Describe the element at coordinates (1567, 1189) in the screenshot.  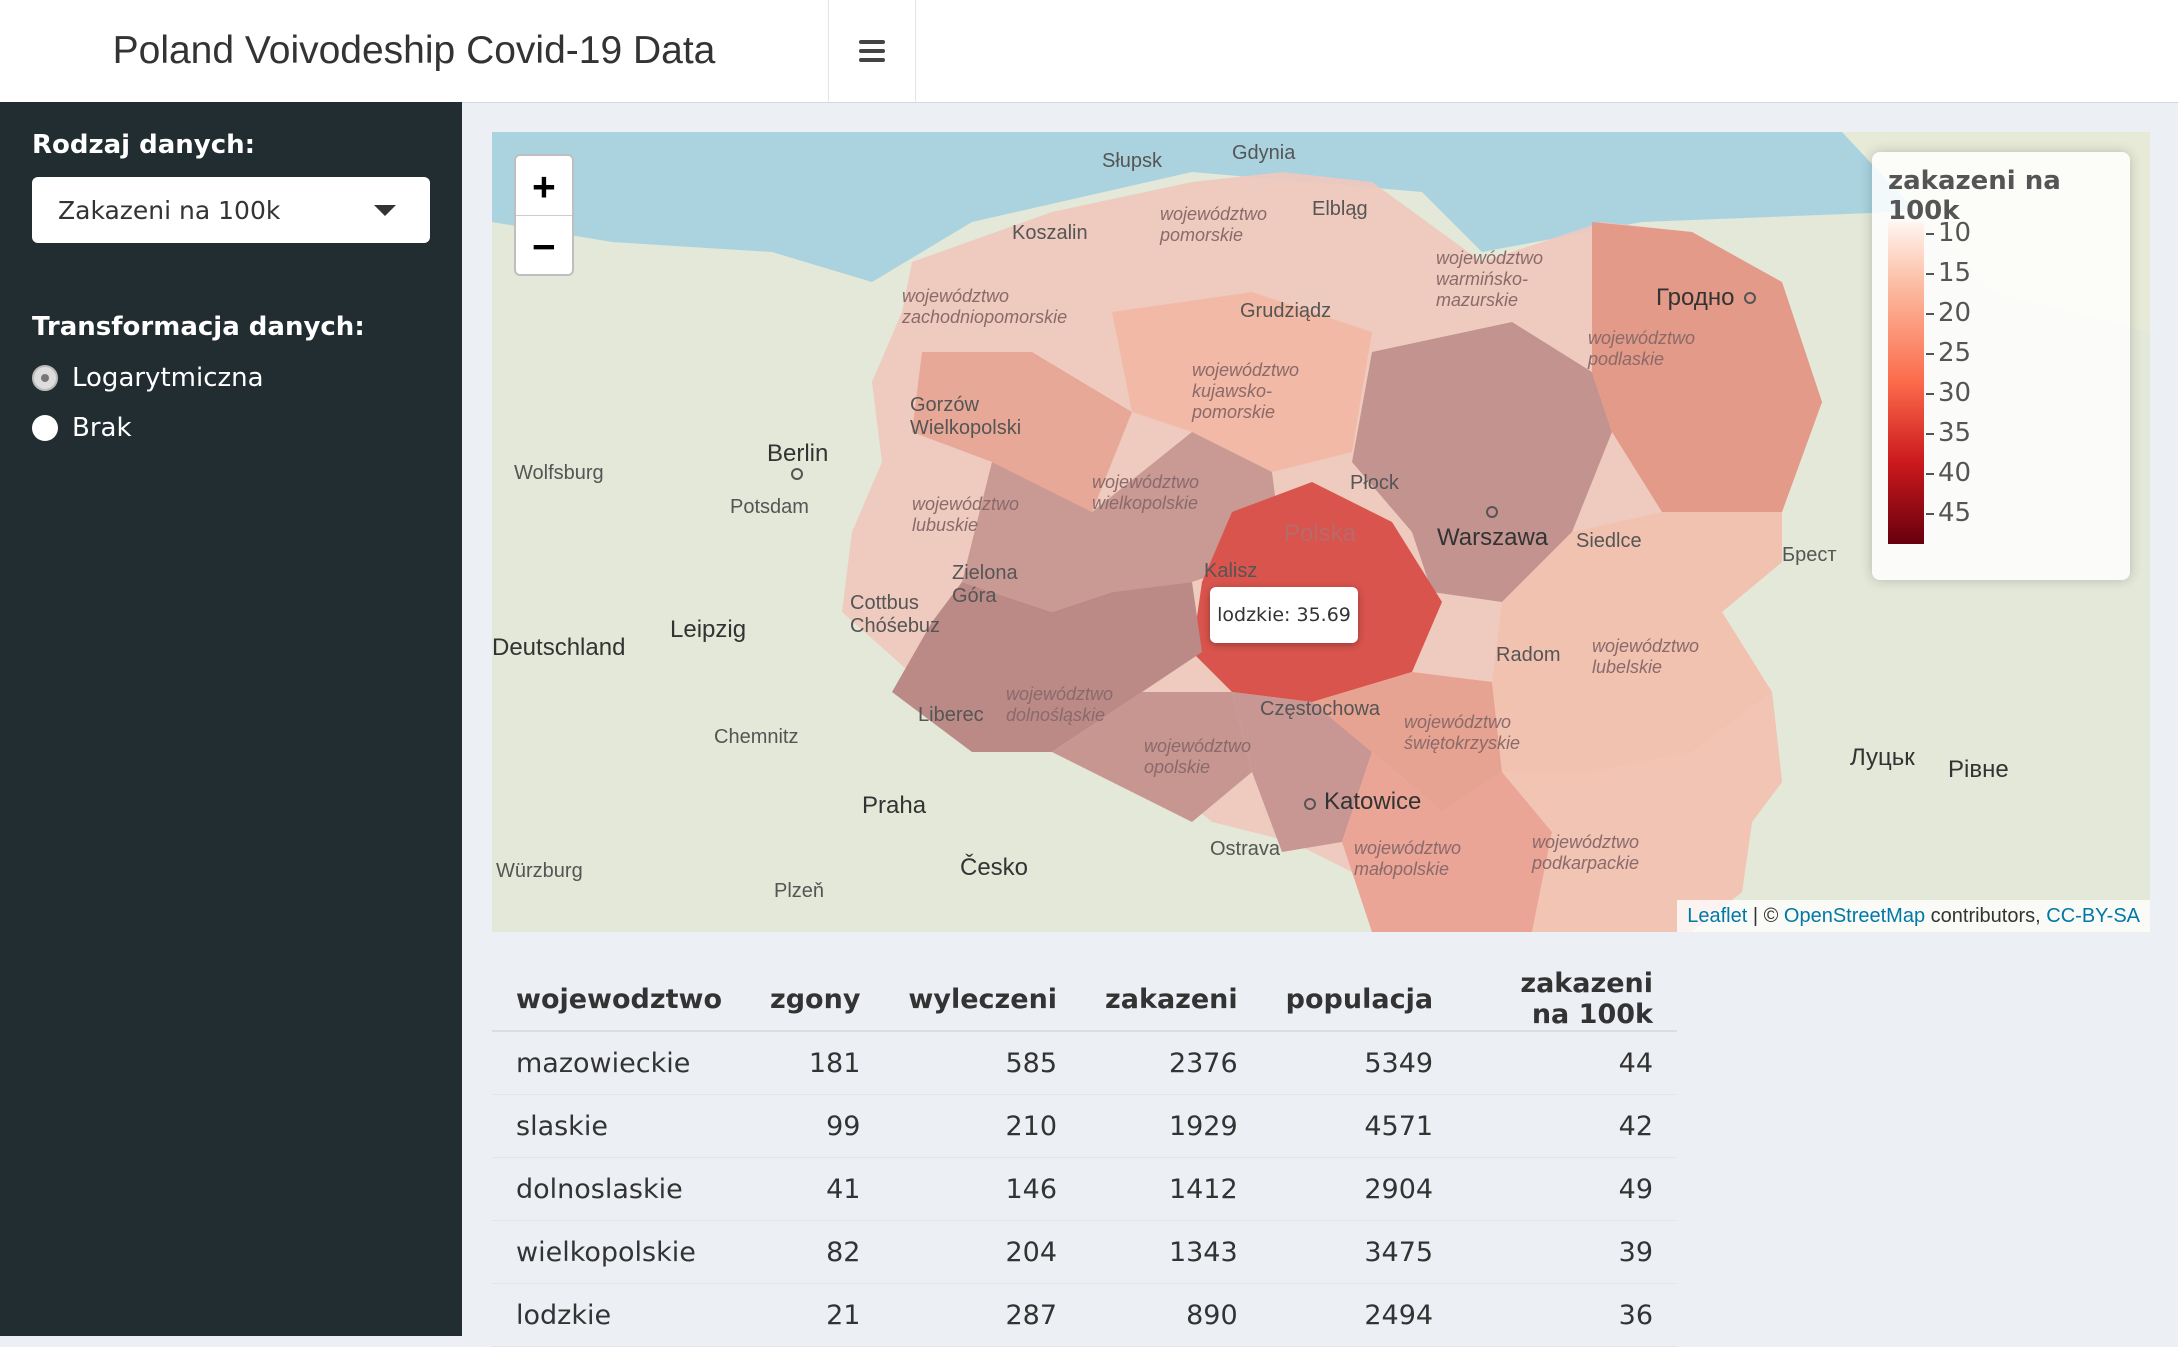
I see `table-cell: 49` at that location.